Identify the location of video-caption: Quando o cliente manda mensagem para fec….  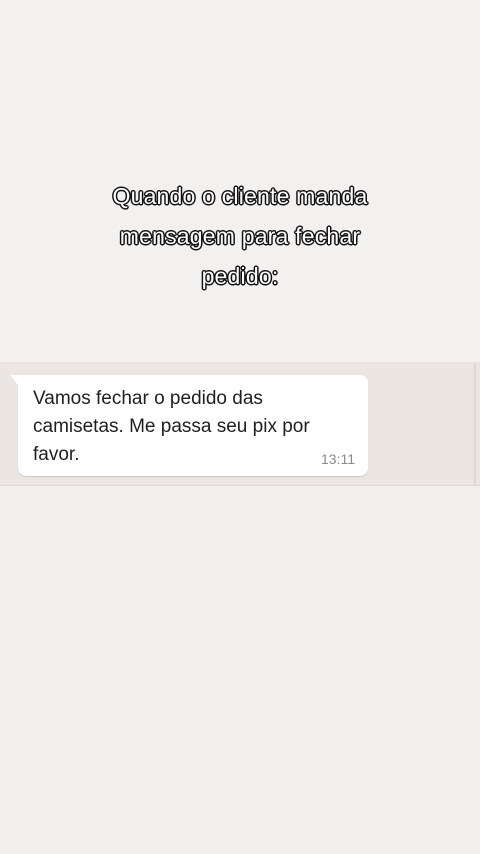
(240, 236).